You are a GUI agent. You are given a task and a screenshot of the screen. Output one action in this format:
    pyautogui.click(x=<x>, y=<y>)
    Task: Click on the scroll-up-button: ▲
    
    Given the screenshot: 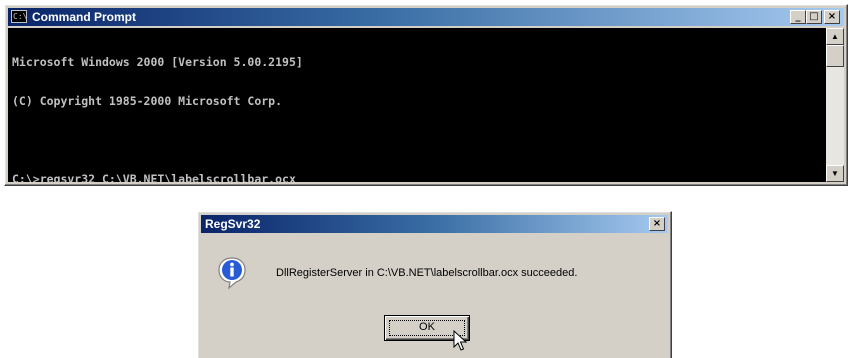 What is the action you would take?
    pyautogui.click(x=835, y=36)
    